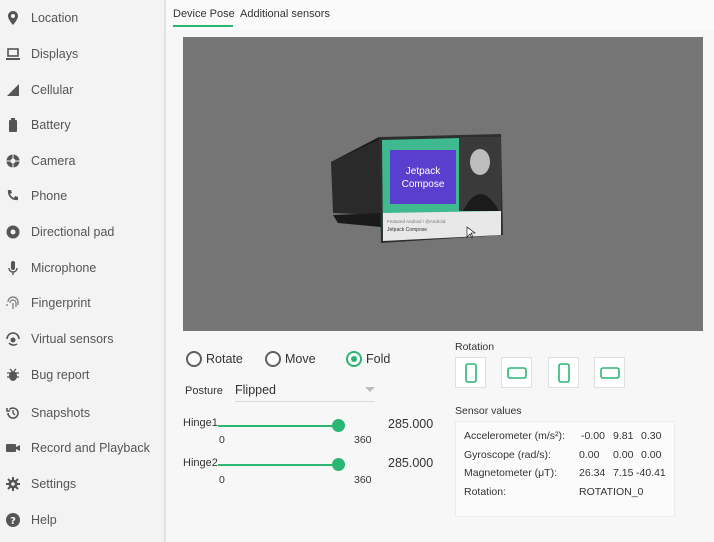 The width and height of the screenshot is (714, 542). What do you see at coordinates (82, 18) in the screenshot?
I see `sidebar-item-location: Location` at bounding box center [82, 18].